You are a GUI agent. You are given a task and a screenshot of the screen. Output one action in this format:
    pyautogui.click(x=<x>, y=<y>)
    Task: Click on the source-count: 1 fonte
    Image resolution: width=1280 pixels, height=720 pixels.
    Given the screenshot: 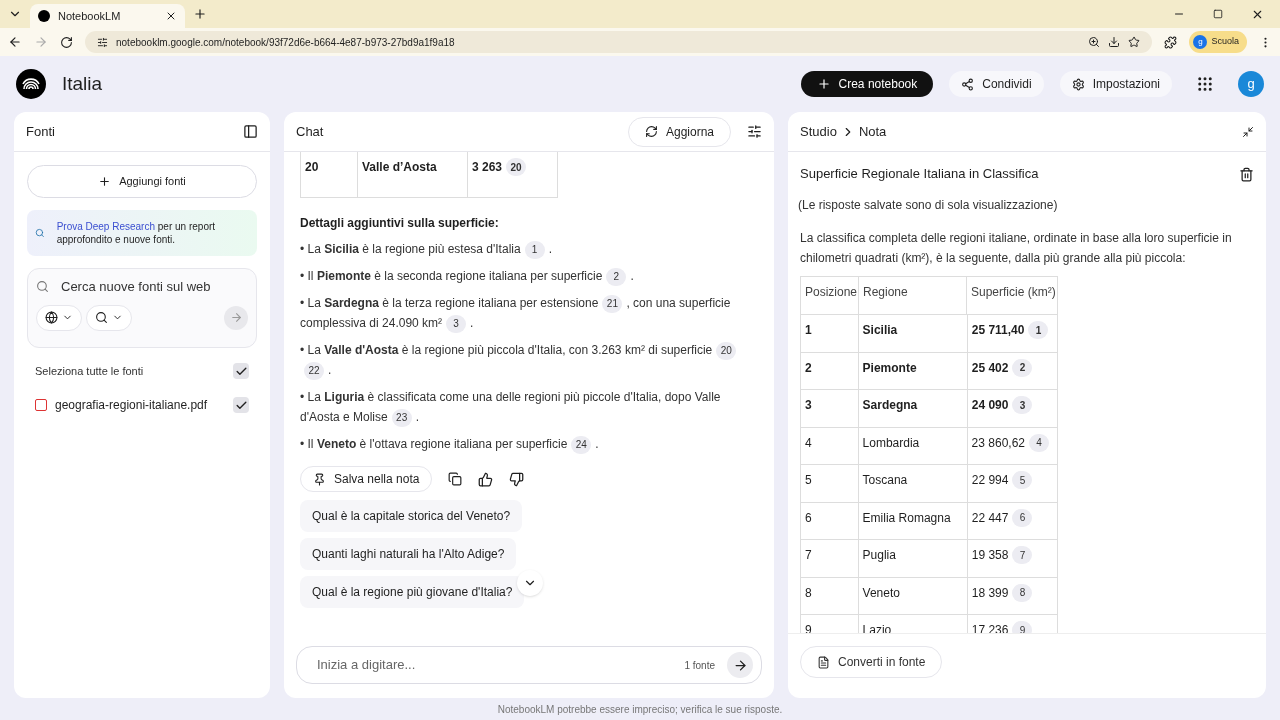 What is the action you would take?
    pyautogui.click(x=699, y=665)
    